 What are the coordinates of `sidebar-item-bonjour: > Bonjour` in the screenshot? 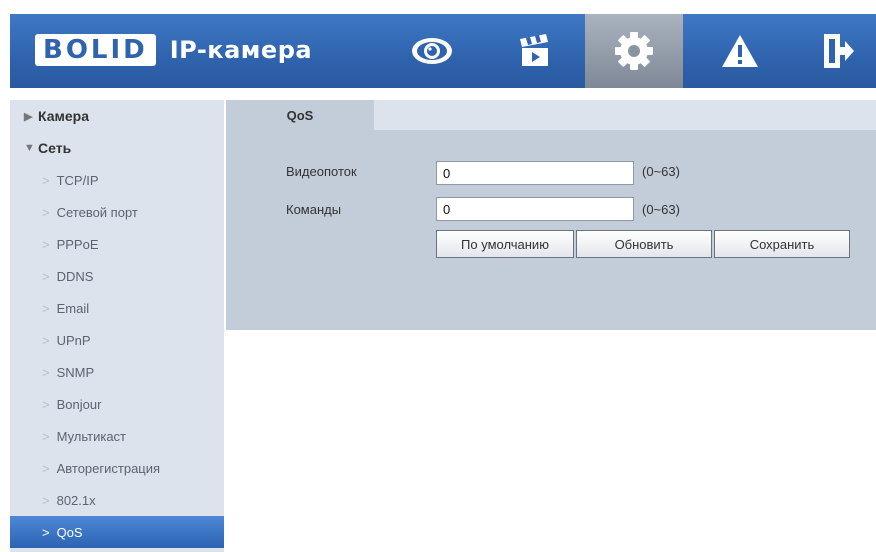 It's located at (117, 404).